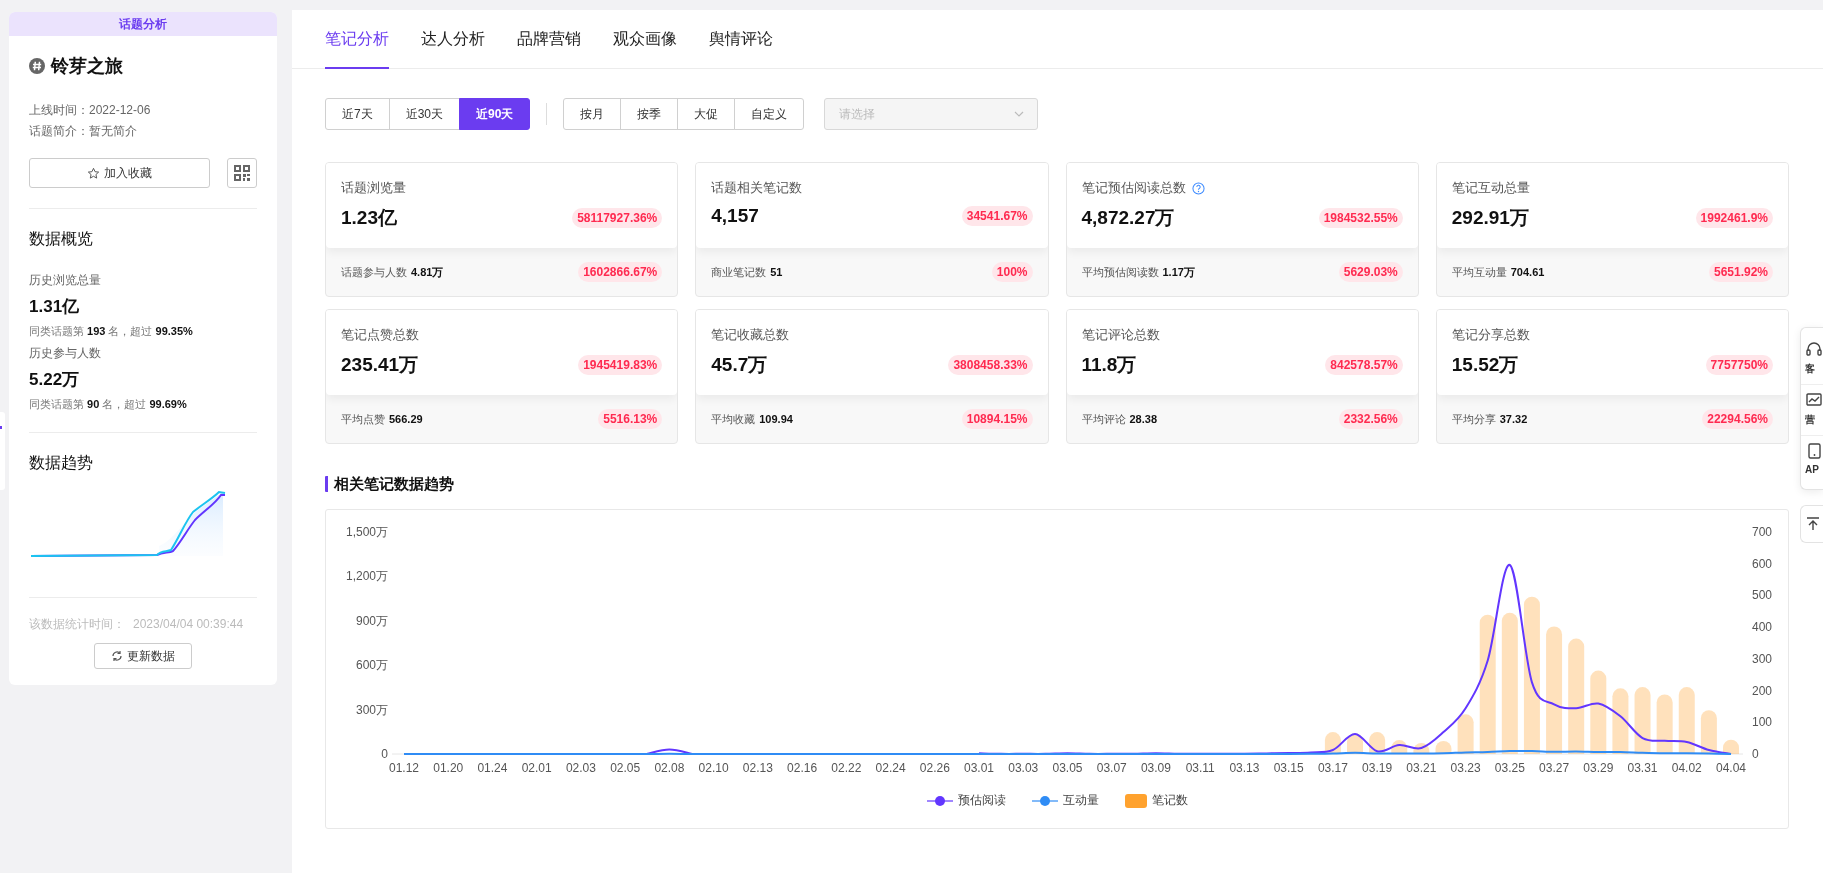 The image size is (1823, 873). What do you see at coordinates (1814, 400) in the screenshot?
I see `chart-icon` at bounding box center [1814, 400].